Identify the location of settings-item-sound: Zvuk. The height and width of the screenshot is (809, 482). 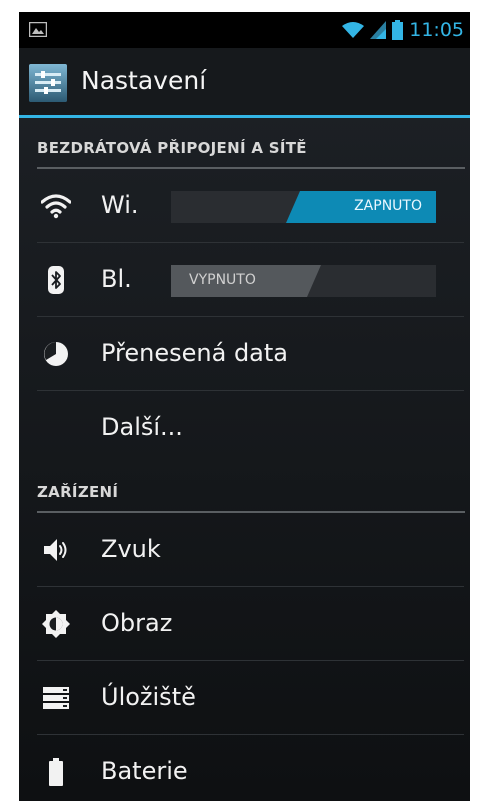
(244, 550).